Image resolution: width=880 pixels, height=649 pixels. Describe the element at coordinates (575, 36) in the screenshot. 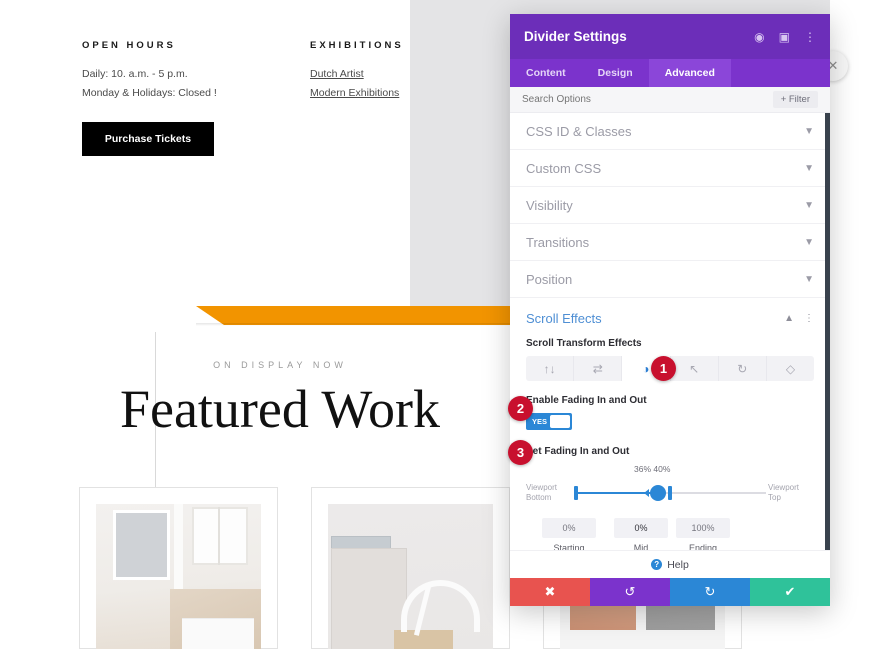

I see `modal-title: Divider Settings` at that location.